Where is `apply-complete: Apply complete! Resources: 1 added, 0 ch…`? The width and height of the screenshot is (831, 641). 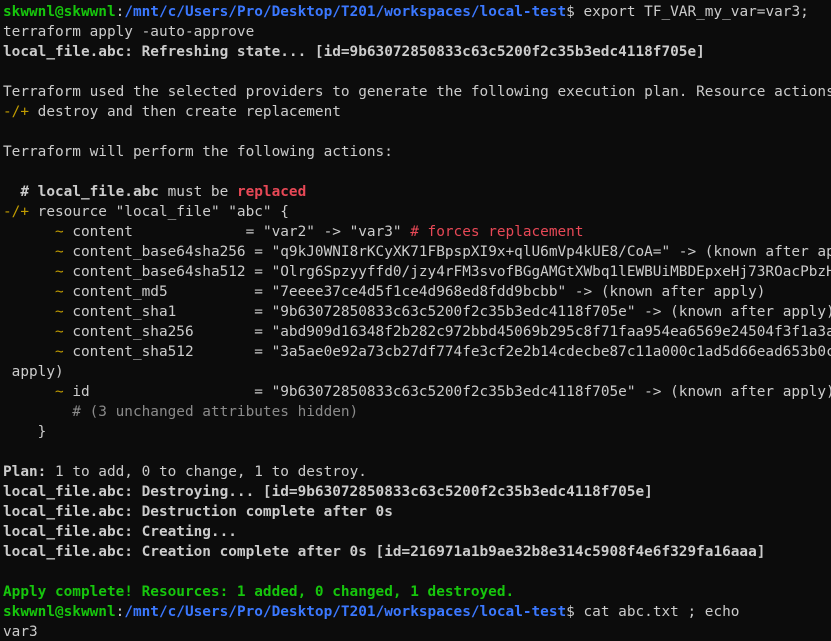 apply-complete: Apply complete! Resources: 1 added, 0 ch… is located at coordinates (259, 592).